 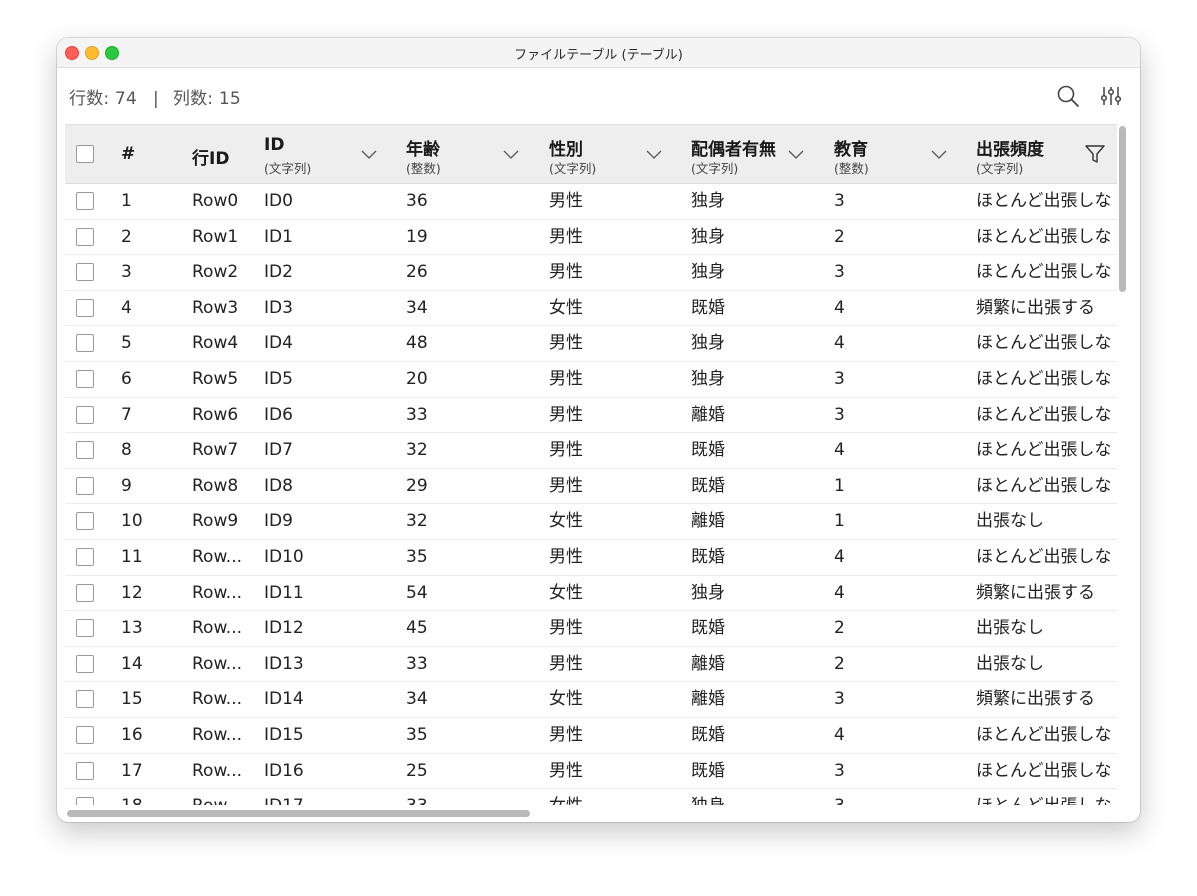 What do you see at coordinates (222, 154) in the screenshot?
I see `column-header-rowid: 行ID` at bounding box center [222, 154].